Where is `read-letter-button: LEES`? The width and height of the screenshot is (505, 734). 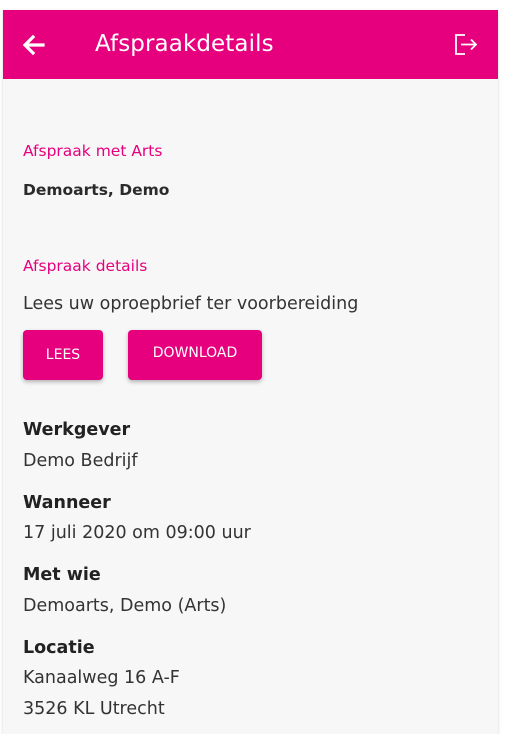
read-letter-button: LEES is located at coordinates (63, 355).